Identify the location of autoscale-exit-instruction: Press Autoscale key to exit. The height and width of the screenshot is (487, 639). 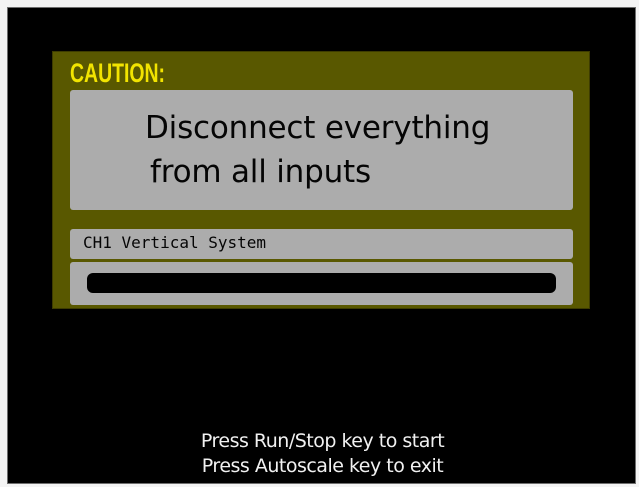
(322, 466).